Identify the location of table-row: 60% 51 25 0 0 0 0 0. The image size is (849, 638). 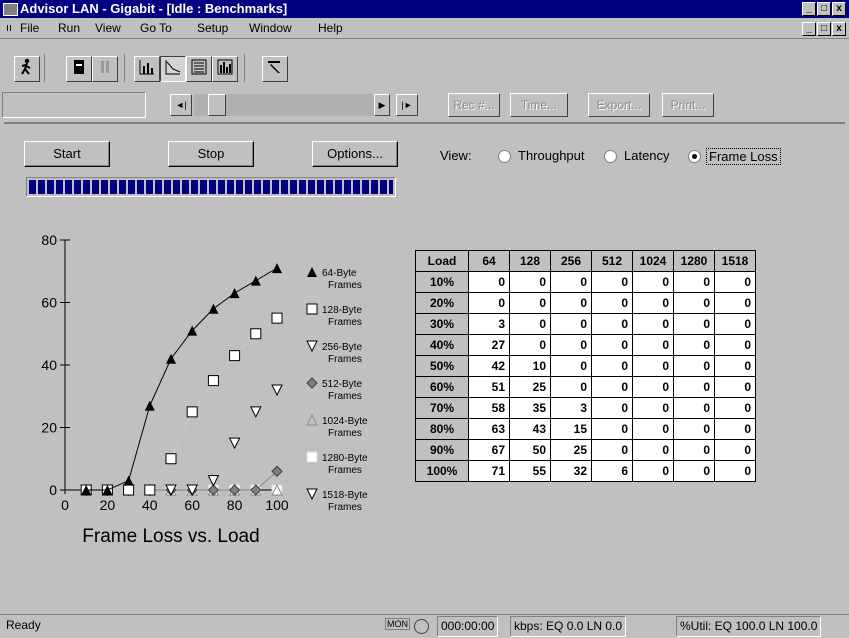
(585, 387).